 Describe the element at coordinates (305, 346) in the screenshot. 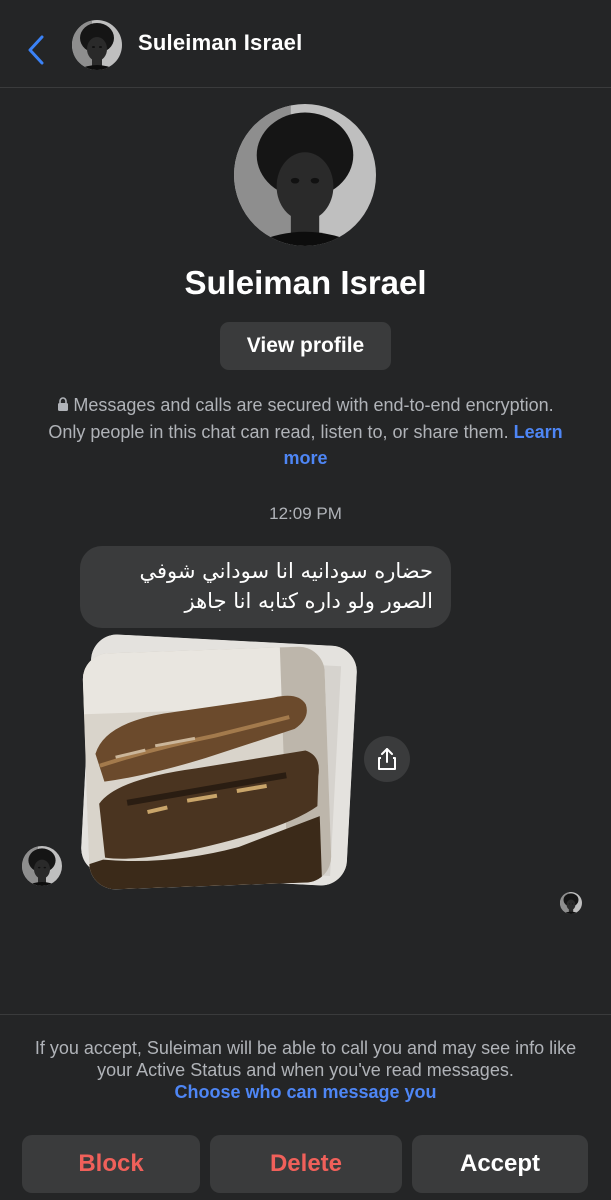

I see `view-profile-button: View profile` at that location.